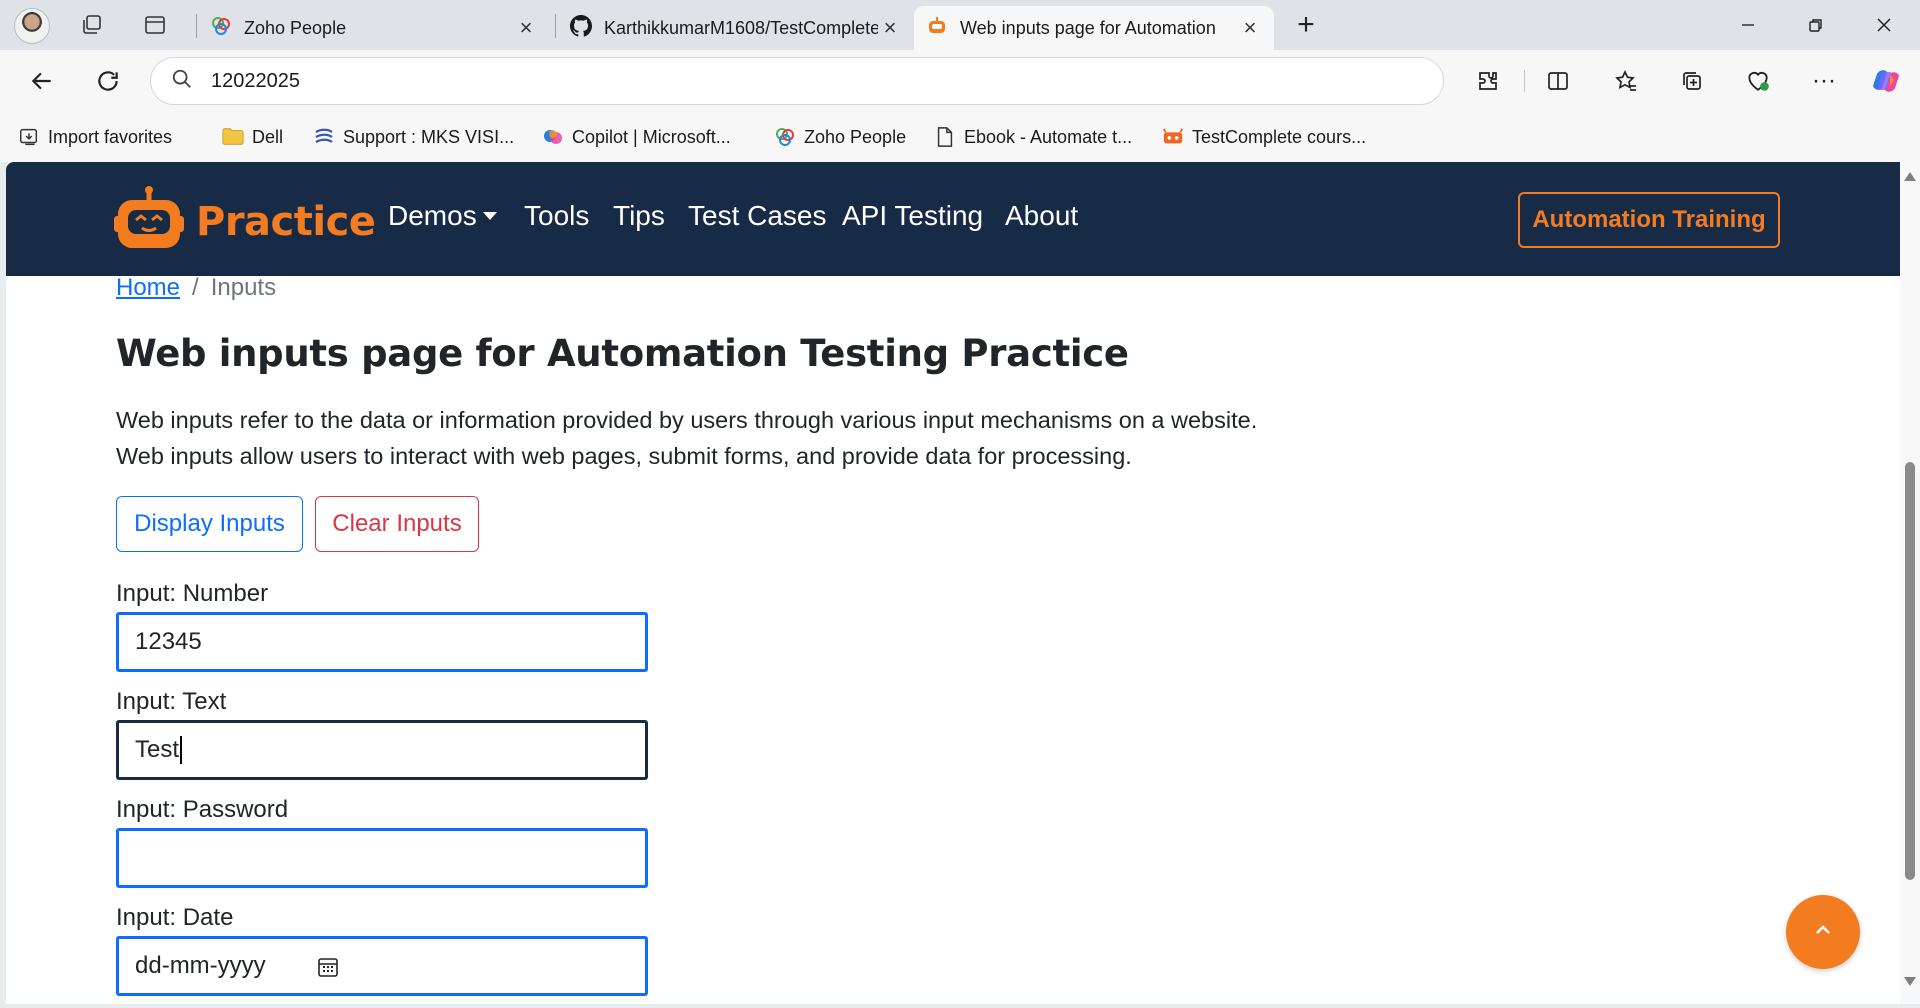 This screenshot has height=1008, width=1920. I want to click on minimize-icon, so click(1748, 25).